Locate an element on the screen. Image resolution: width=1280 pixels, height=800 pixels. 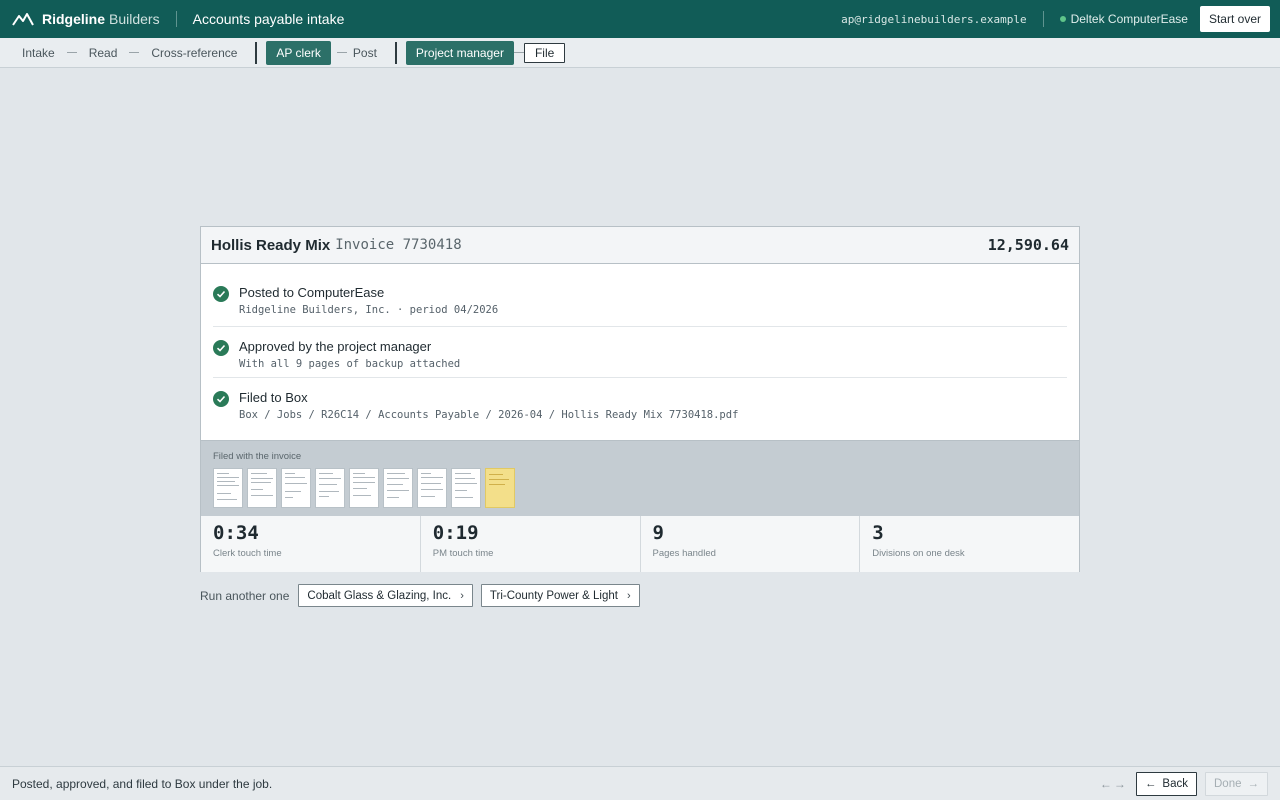
run-vendor-button-cobalt: Cobalt Glass & Glazing, Inc. › is located at coordinates (385, 595).